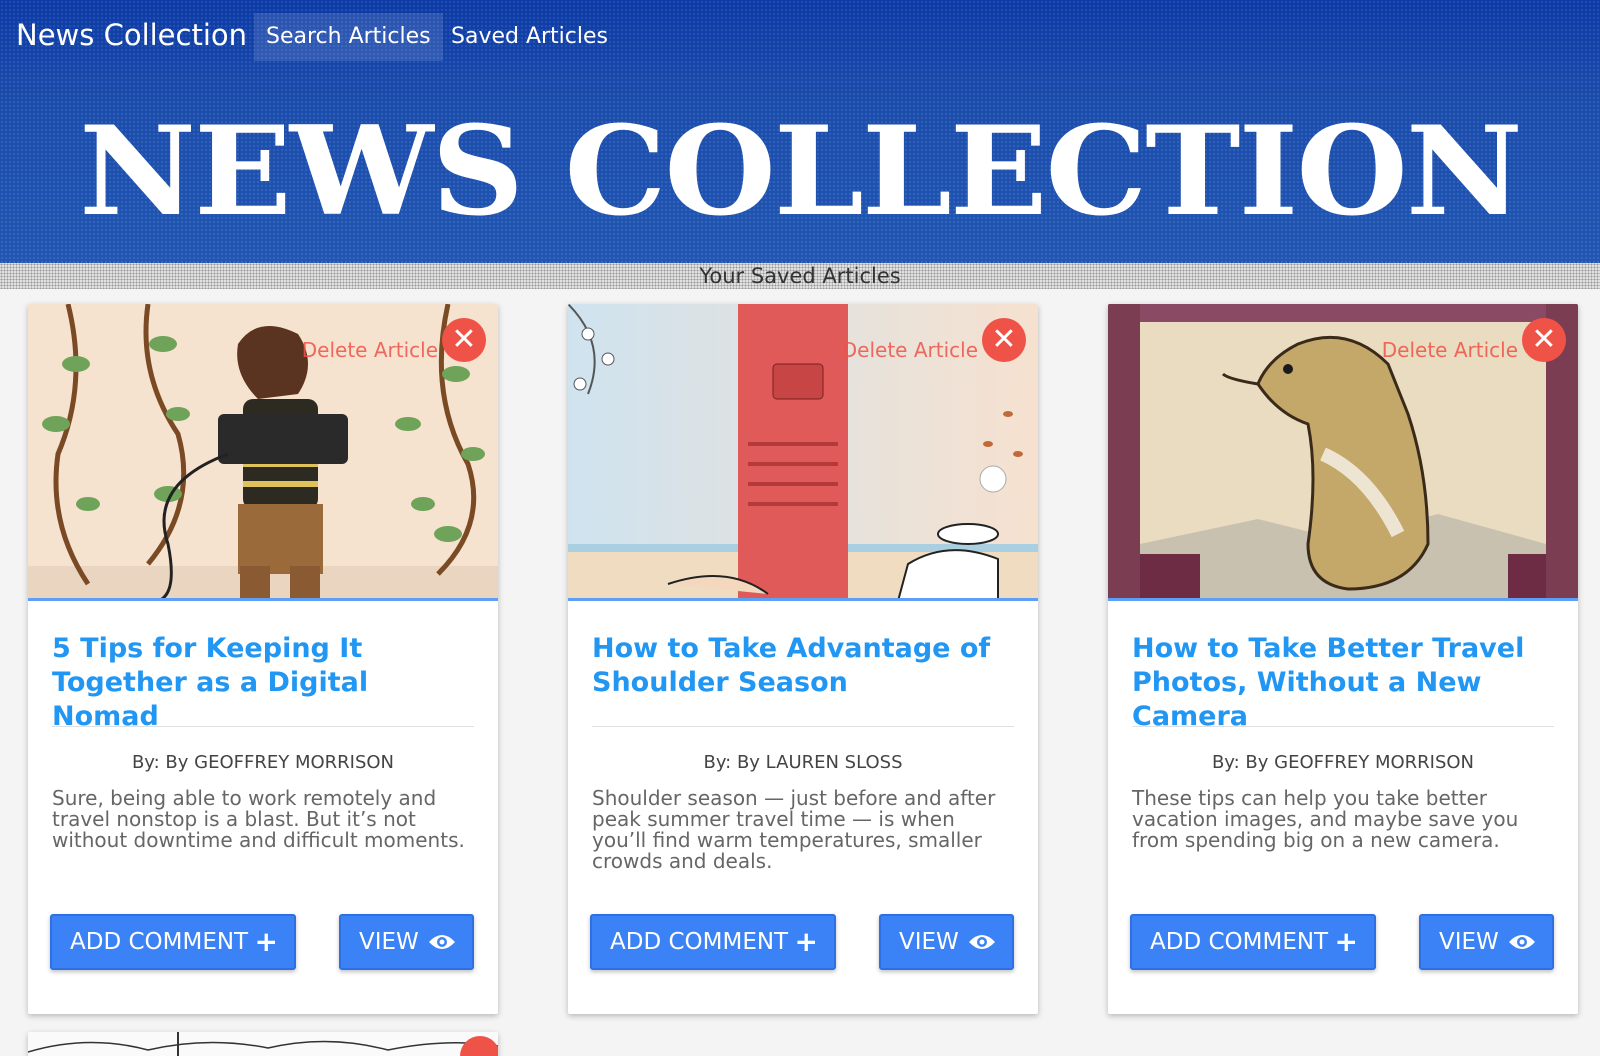  I want to click on subheader-label: Your Saved Articles, so click(800, 276).